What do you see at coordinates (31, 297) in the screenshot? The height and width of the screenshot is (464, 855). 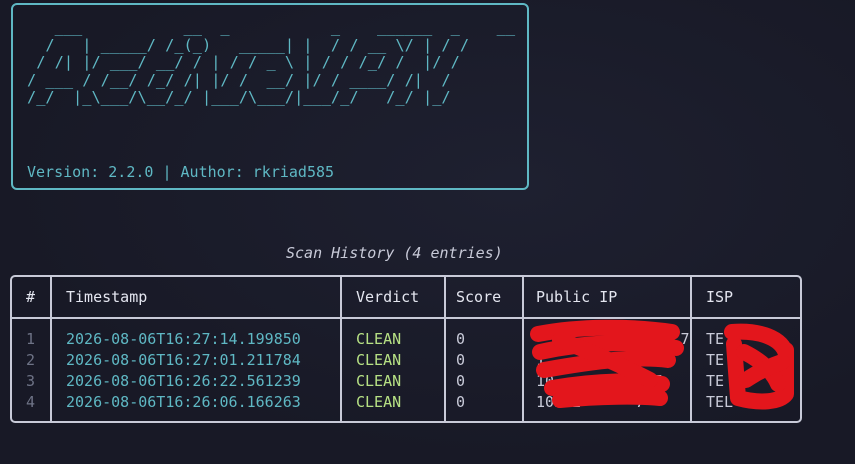 I see `column-header-index: #` at bounding box center [31, 297].